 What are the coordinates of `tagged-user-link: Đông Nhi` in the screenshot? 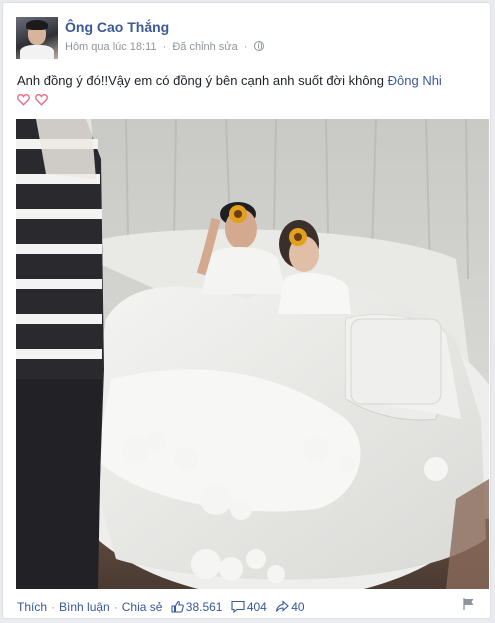 It's located at (415, 80).